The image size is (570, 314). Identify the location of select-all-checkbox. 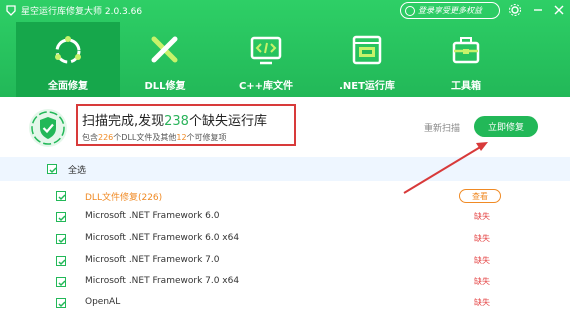
(52, 169).